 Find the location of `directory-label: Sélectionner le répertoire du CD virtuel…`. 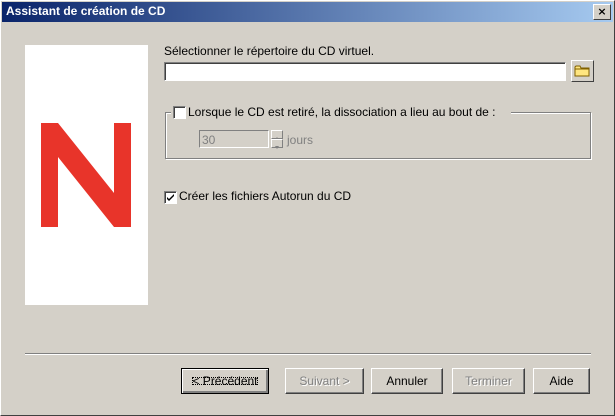

directory-label: Sélectionner le répertoire du CD virtuel… is located at coordinates (269, 51).